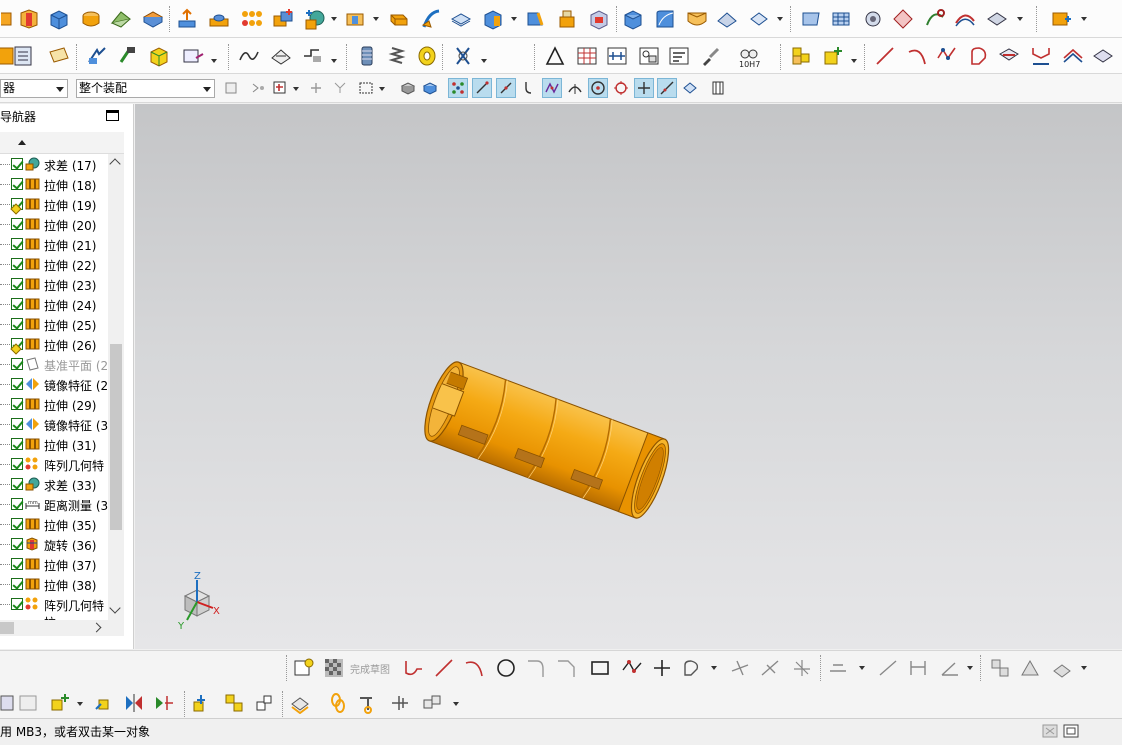 The width and height of the screenshot is (1122, 745). What do you see at coordinates (665, 19) in the screenshot?
I see `edge-blend-icon` at bounding box center [665, 19].